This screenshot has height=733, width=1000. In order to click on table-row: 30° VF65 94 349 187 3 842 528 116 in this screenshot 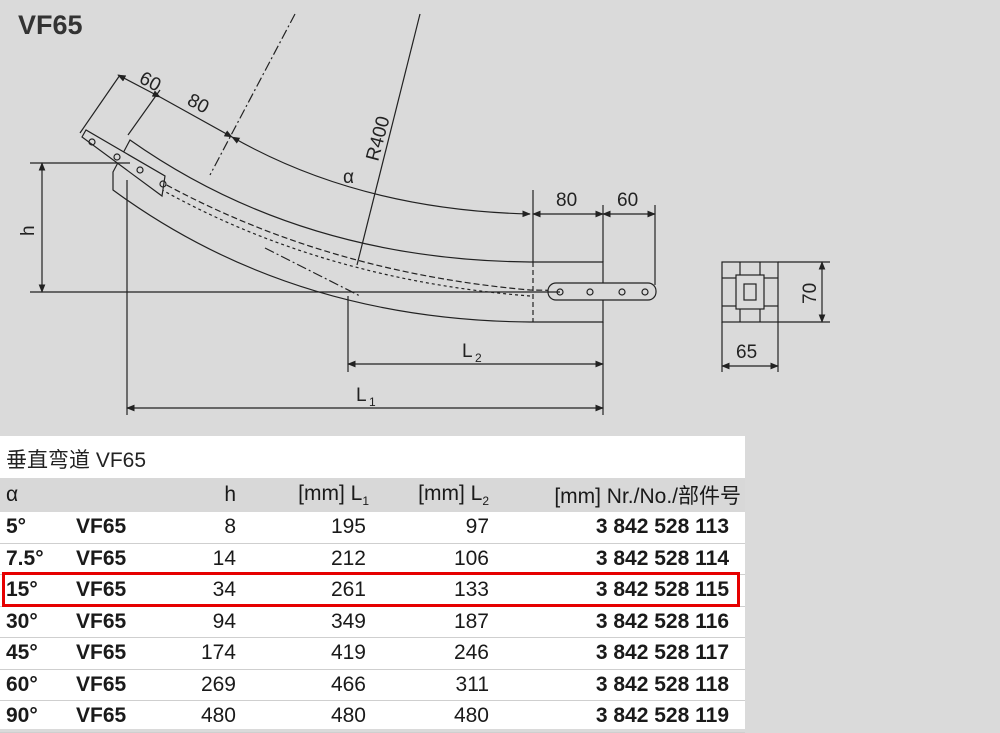, I will do `click(372, 622)`.